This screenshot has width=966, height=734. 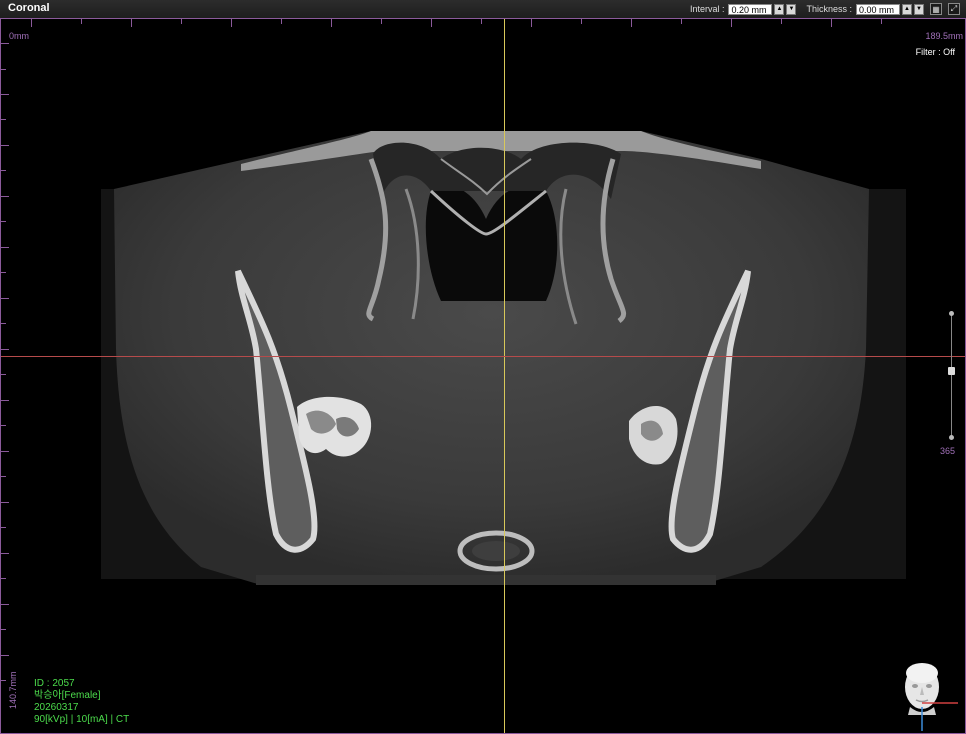 I want to click on study-date: 20260317, so click(x=56, y=707).